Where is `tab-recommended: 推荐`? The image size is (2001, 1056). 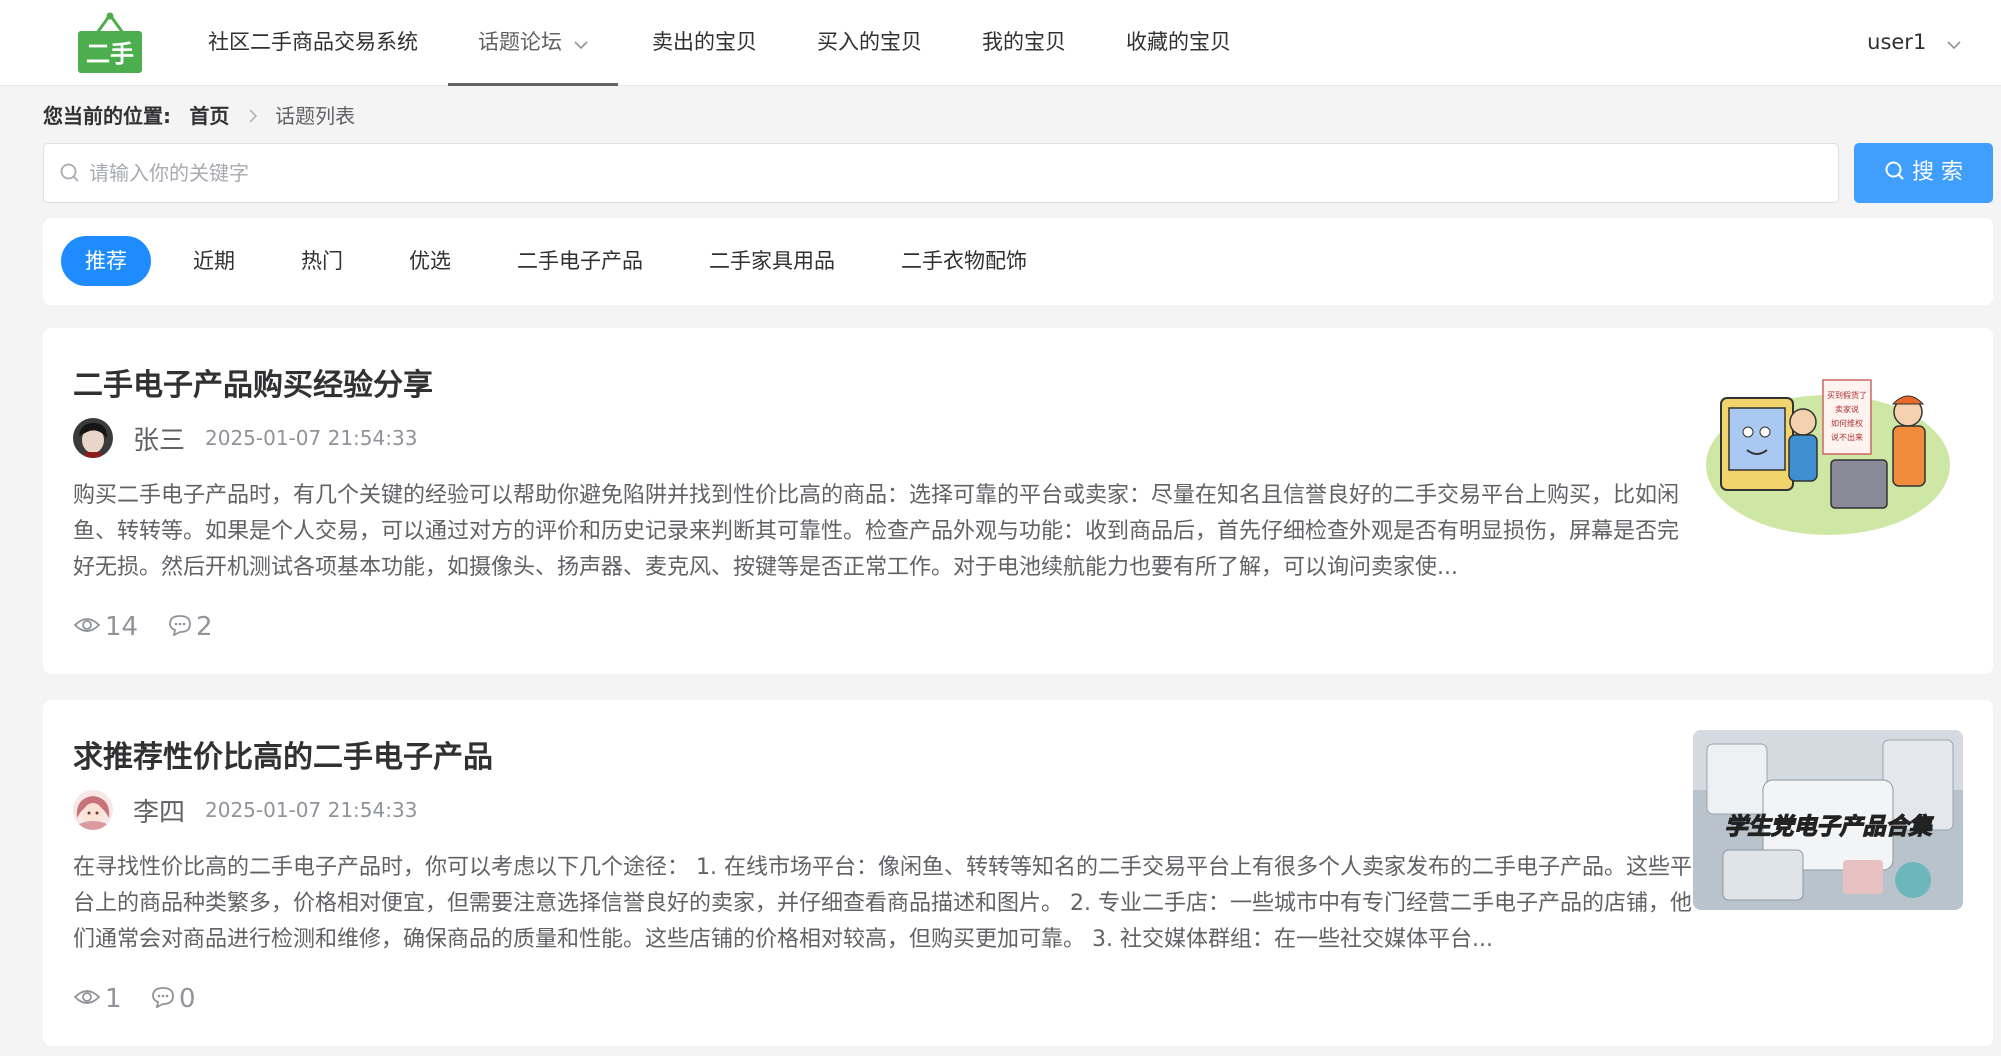 tab-recommended: 推荐 is located at coordinates (106, 261).